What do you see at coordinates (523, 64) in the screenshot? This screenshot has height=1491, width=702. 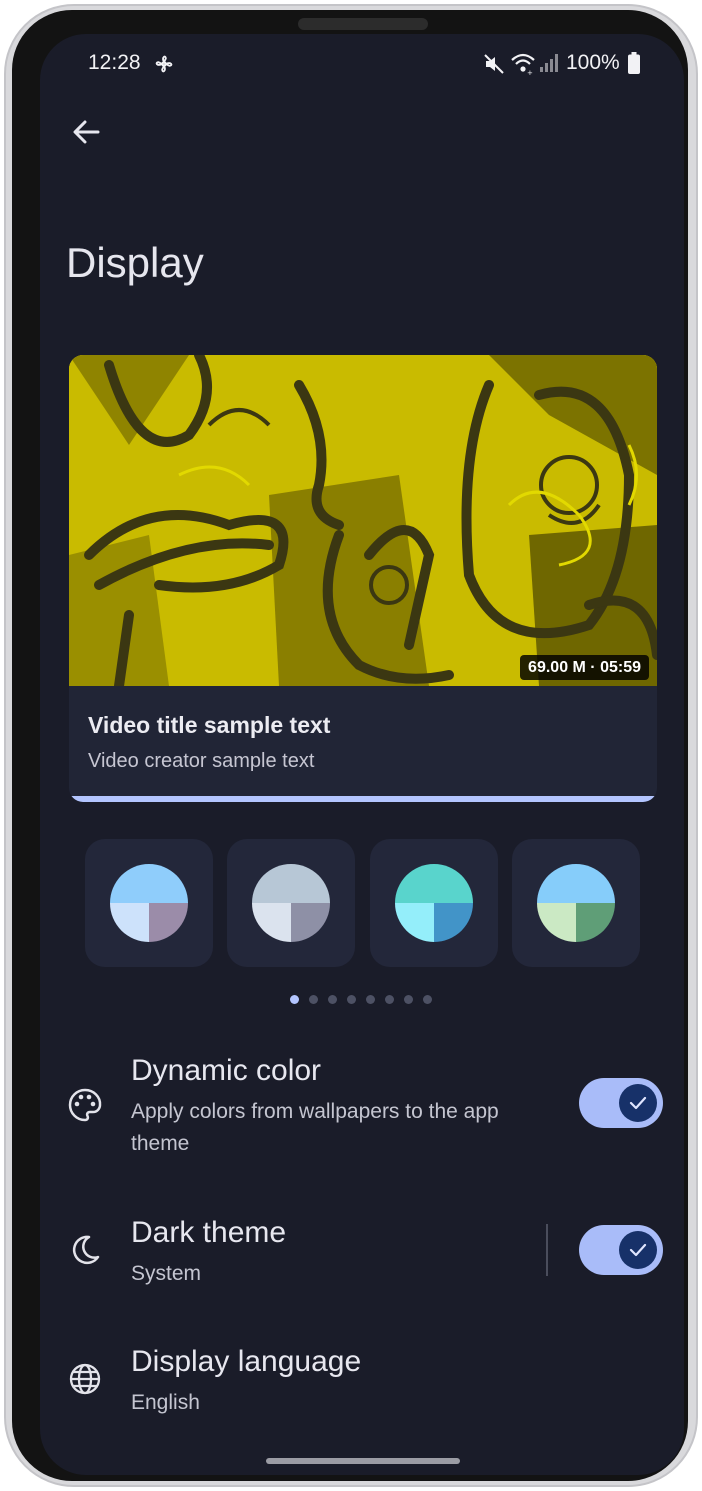 I see `wifi-icon: +` at bounding box center [523, 64].